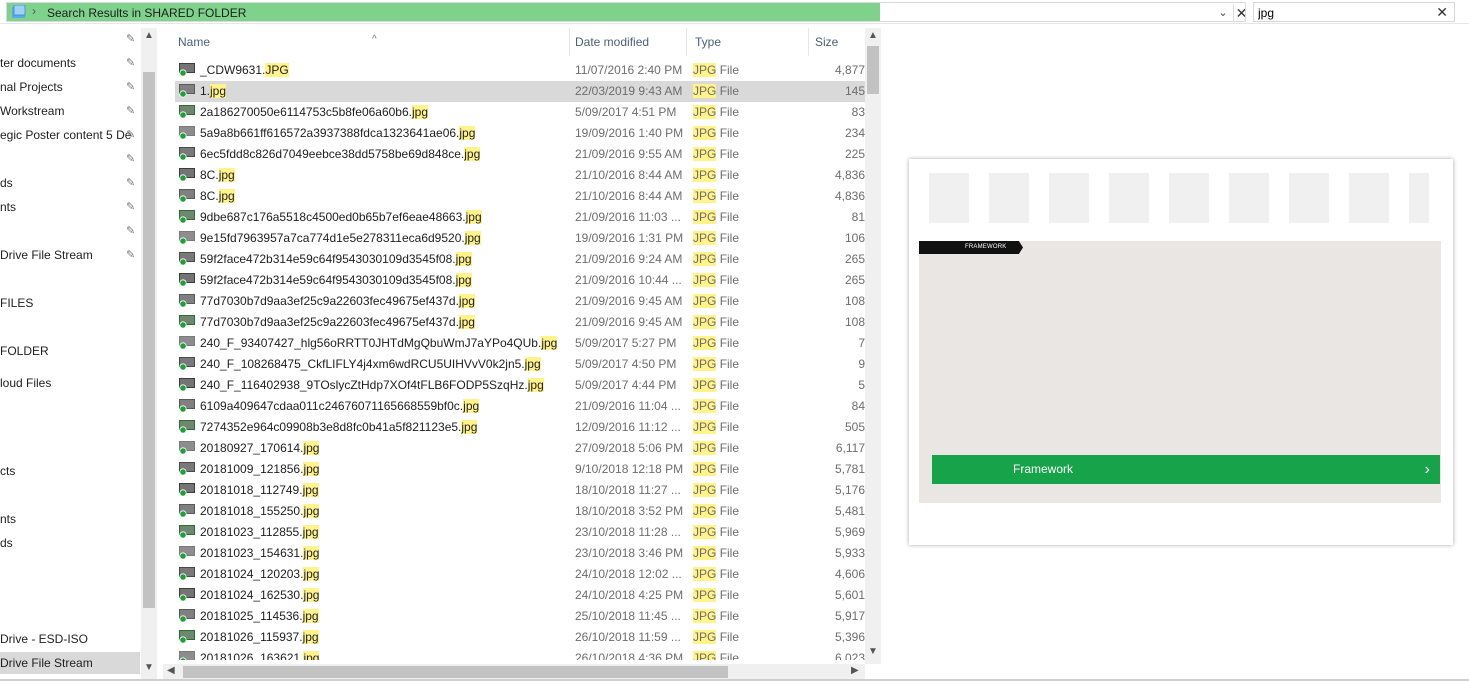 This screenshot has height=681, width=1469. I want to click on sidebar-item: FOLDER, so click(70, 351).